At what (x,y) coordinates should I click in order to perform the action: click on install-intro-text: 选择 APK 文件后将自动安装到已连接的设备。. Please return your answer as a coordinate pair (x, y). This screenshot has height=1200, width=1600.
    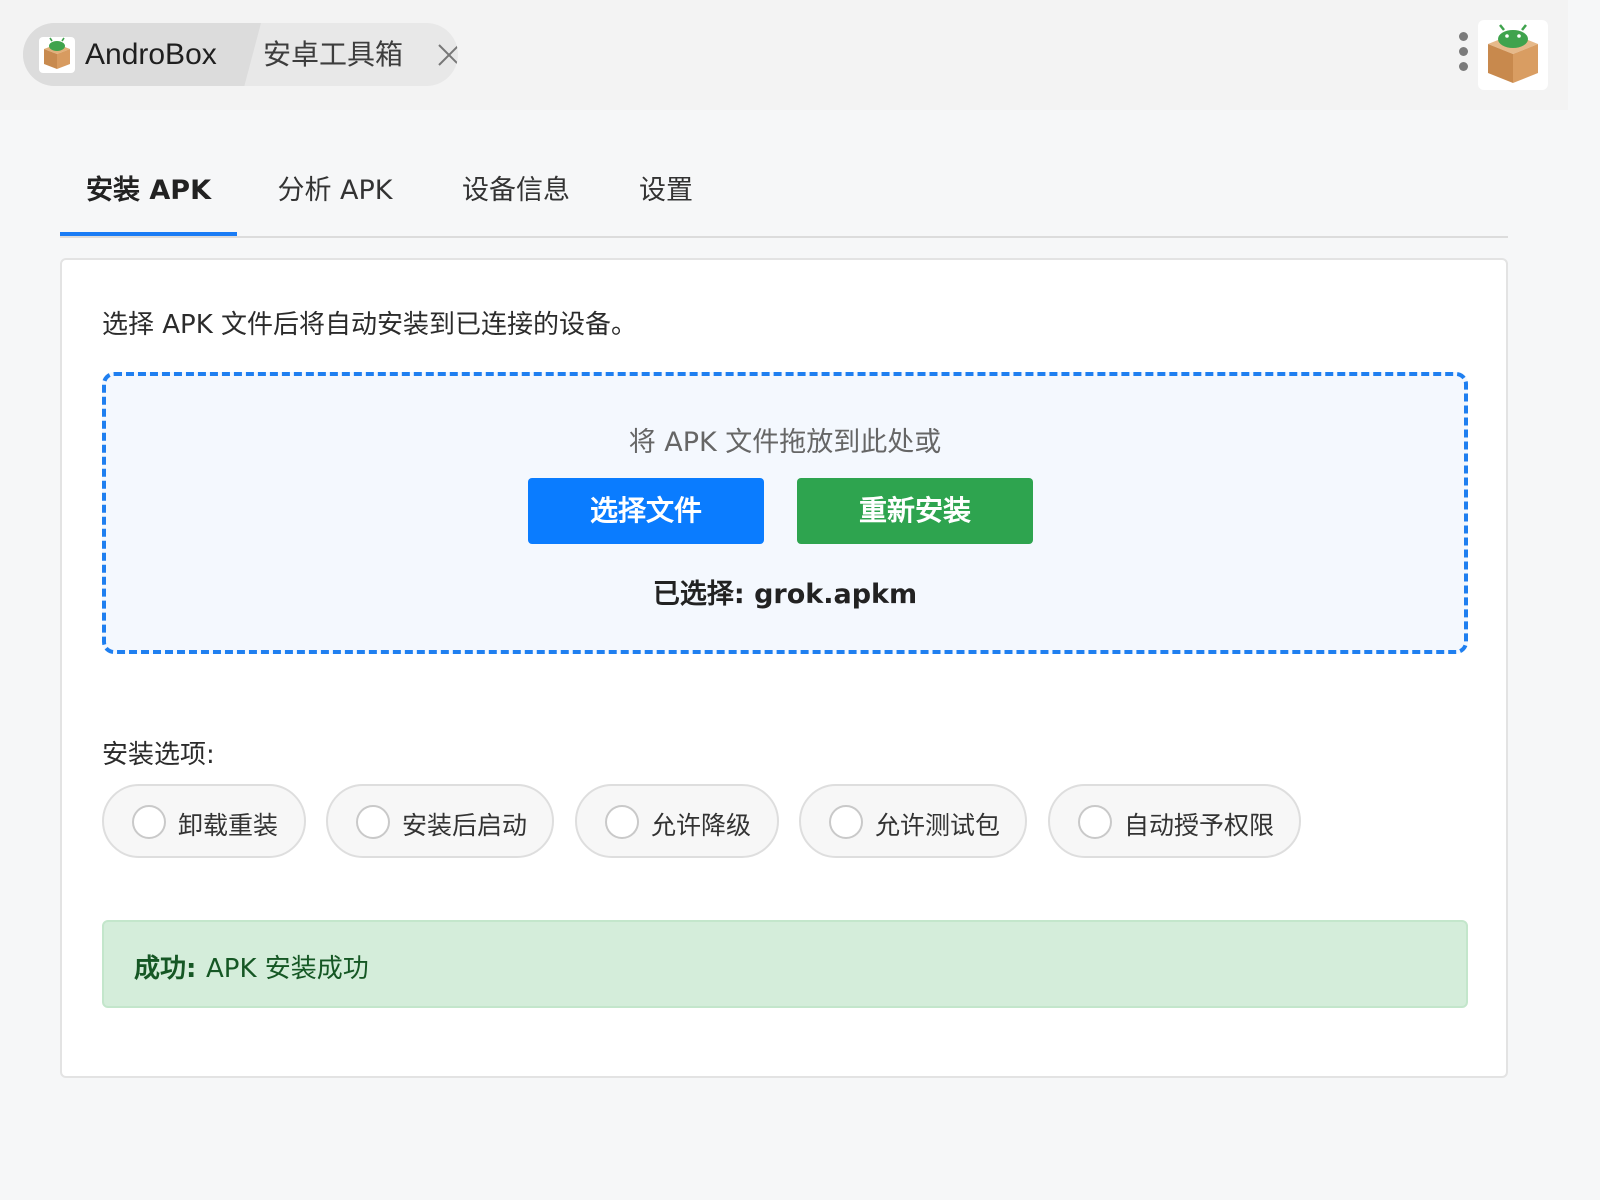
    Looking at the image, I should click on (370, 325).